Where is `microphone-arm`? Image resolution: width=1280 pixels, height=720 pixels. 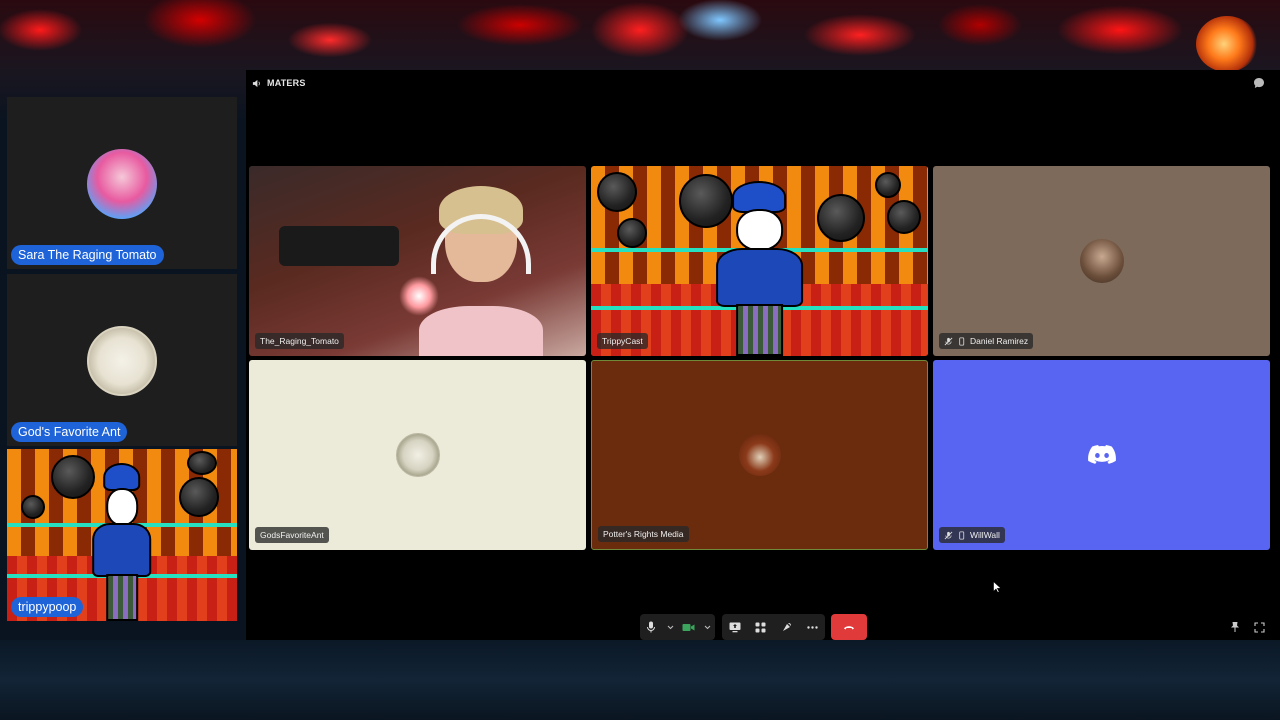 microphone-arm is located at coordinates (339, 246).